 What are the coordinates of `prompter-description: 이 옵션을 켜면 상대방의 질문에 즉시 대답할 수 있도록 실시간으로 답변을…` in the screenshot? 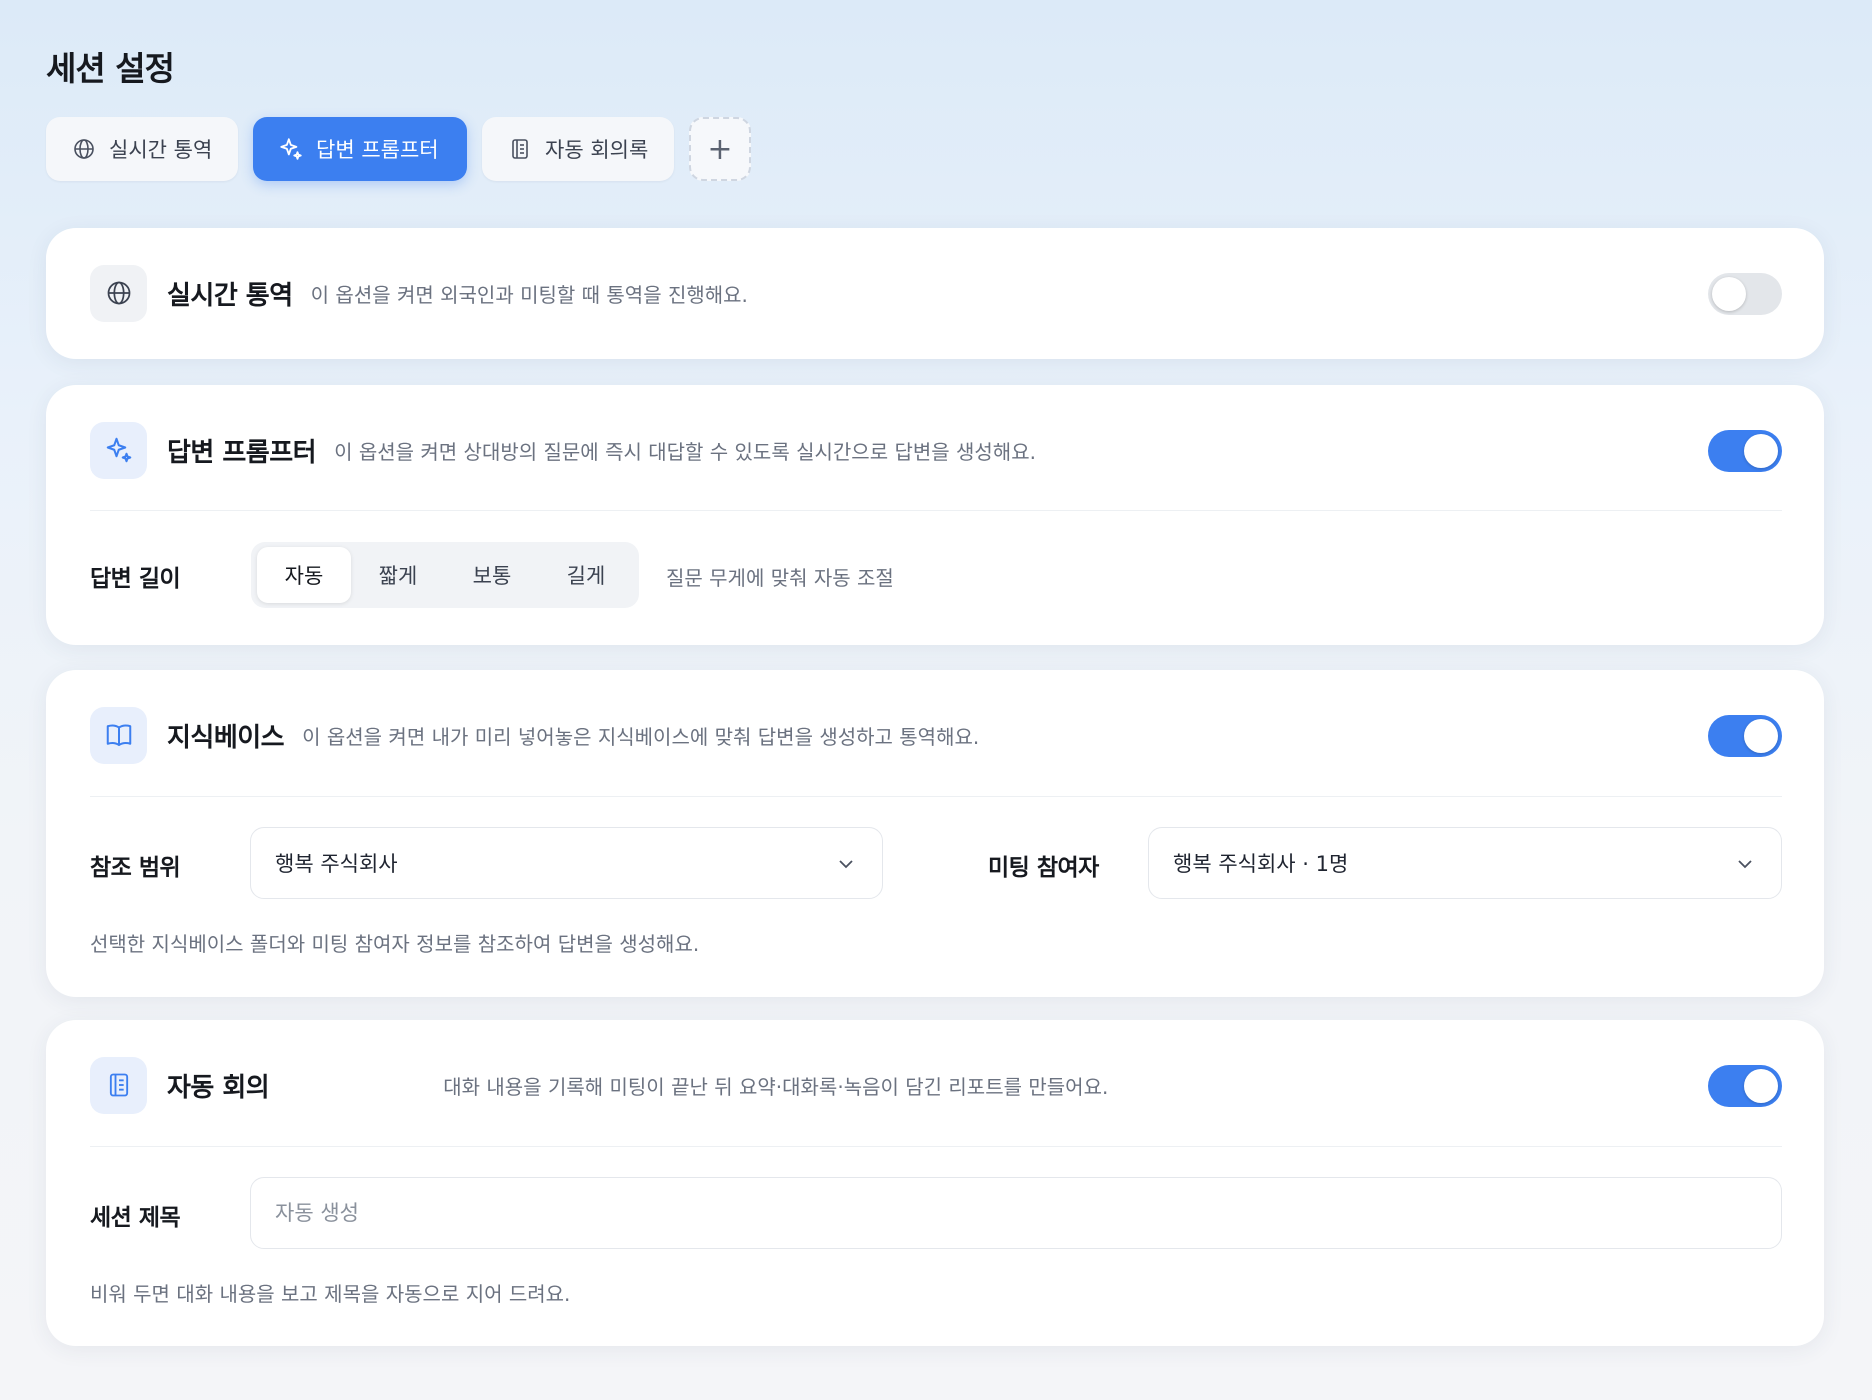 It's located at (685, 451).